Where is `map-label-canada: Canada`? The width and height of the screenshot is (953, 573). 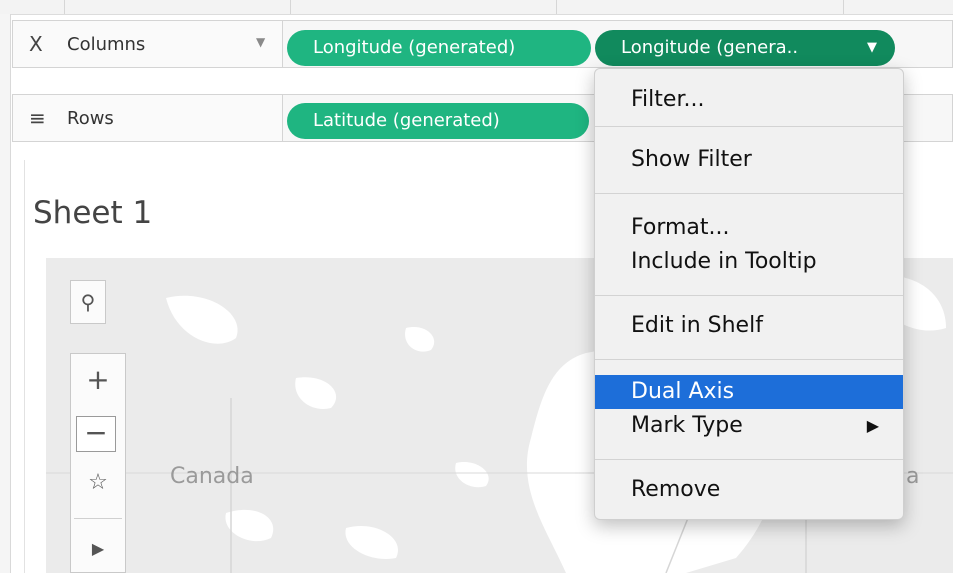 map-label-canada: Canada is located at coordinates (212, 476).